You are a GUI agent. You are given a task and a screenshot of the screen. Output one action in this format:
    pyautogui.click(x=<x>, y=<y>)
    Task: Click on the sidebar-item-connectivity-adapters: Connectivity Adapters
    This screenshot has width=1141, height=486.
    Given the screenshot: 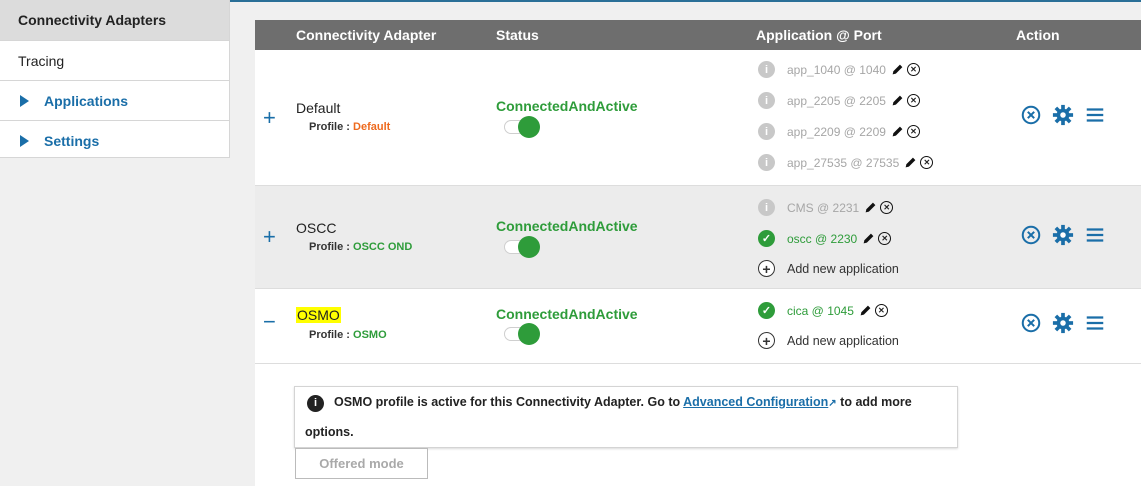 What is the action you would take?
    pyautogui.click(x=114, y=20)
    